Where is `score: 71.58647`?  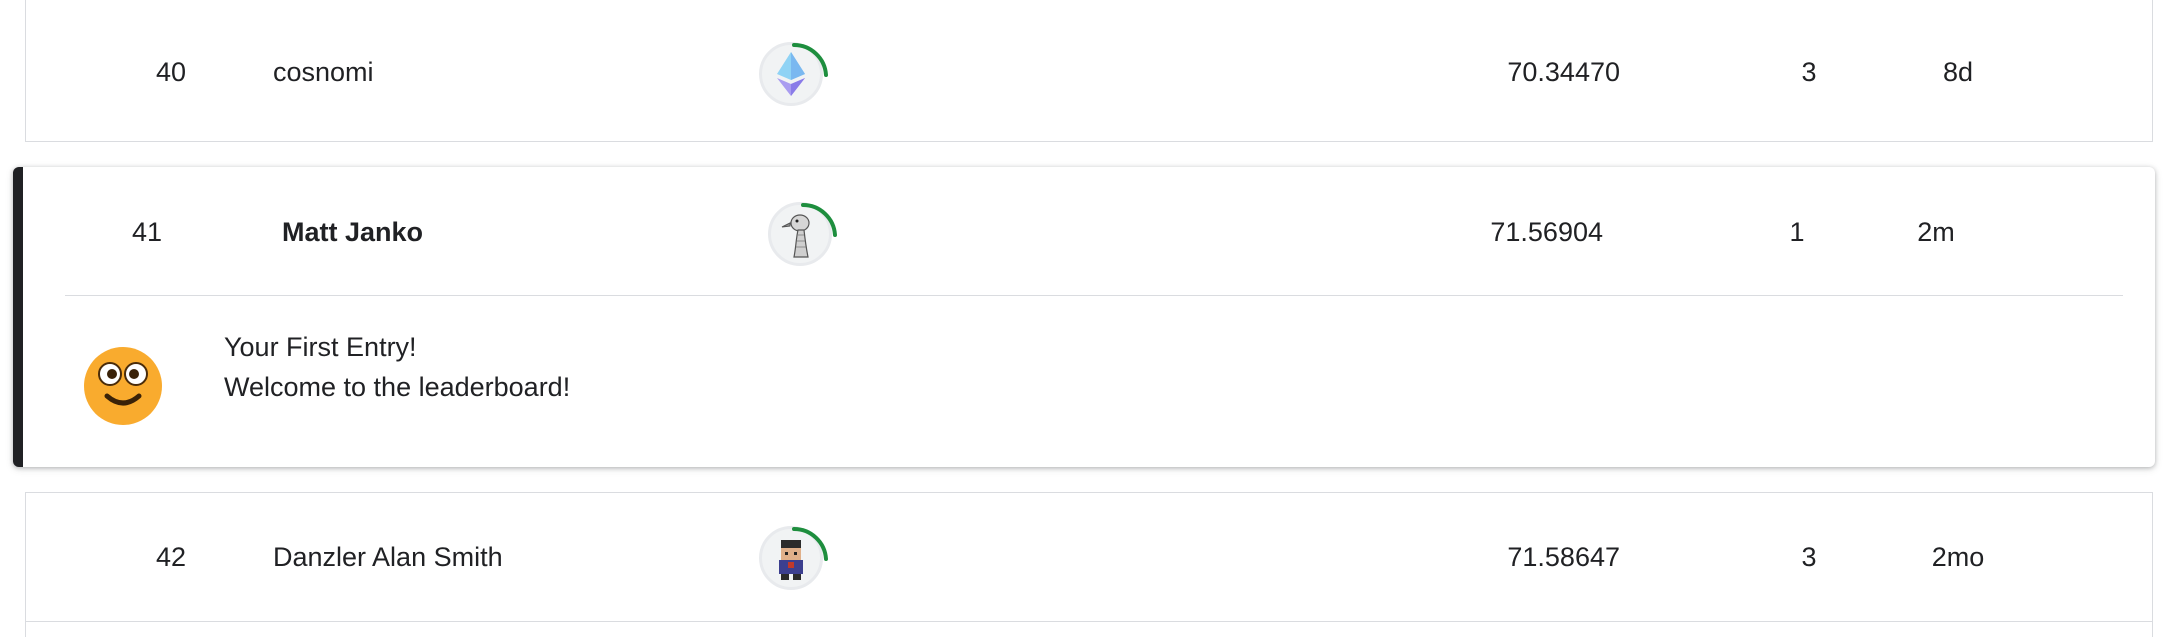
score: 71.58647 is located at coordinates (1563, 557).